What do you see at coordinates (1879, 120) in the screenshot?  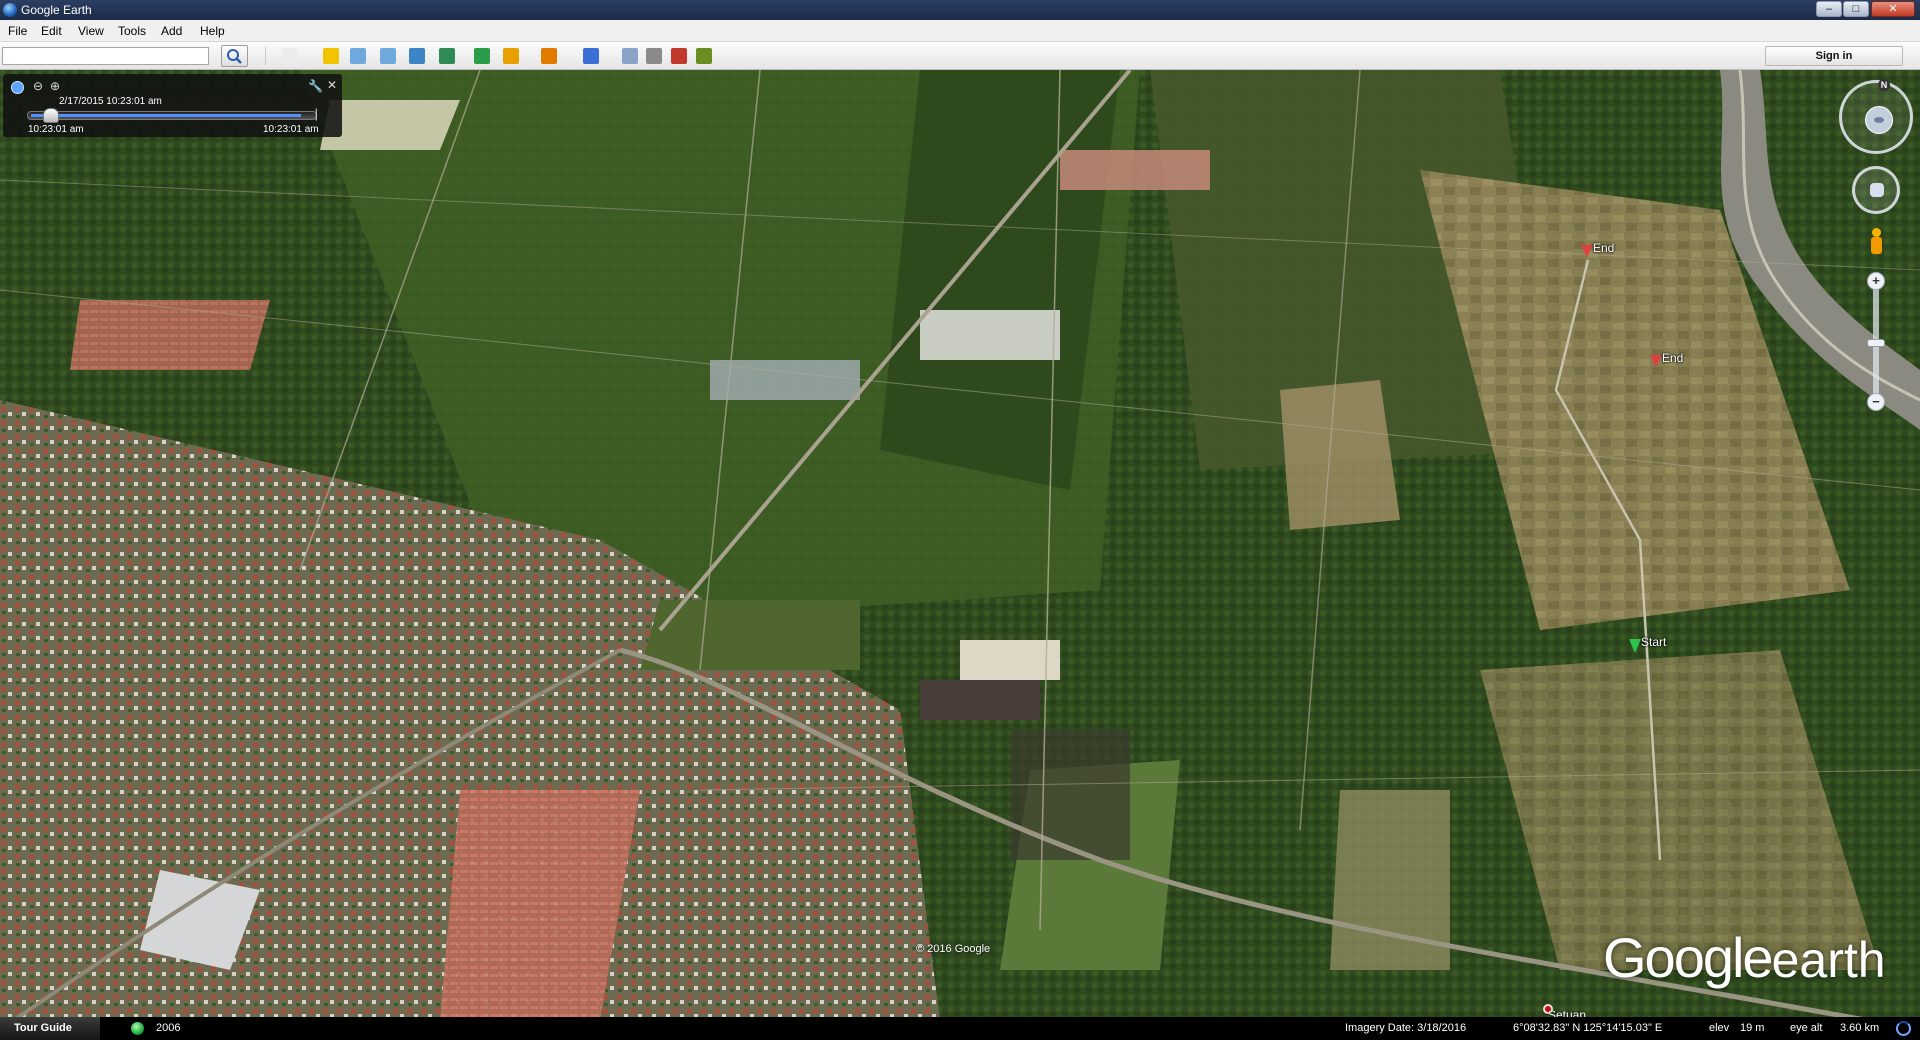 I see `eye-icon` at bounding box center [1879, 120].